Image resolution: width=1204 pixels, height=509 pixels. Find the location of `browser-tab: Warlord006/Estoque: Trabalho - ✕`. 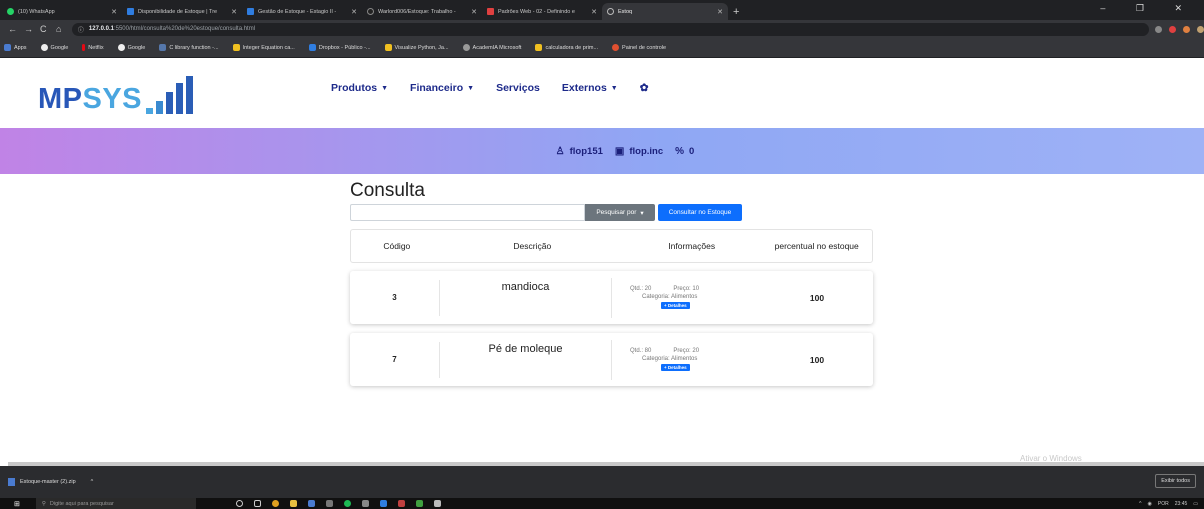

browser-tab: Warlord006/Estoque: Trabalho - ✕ is located at coordinates (422, 11).